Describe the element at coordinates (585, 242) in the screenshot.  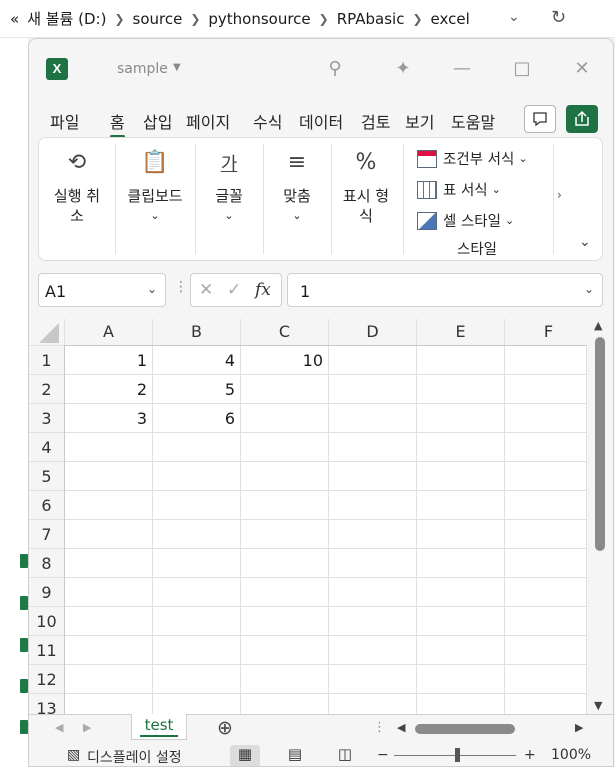
I see `ribbon-expand-icon: ⌄` at that location.